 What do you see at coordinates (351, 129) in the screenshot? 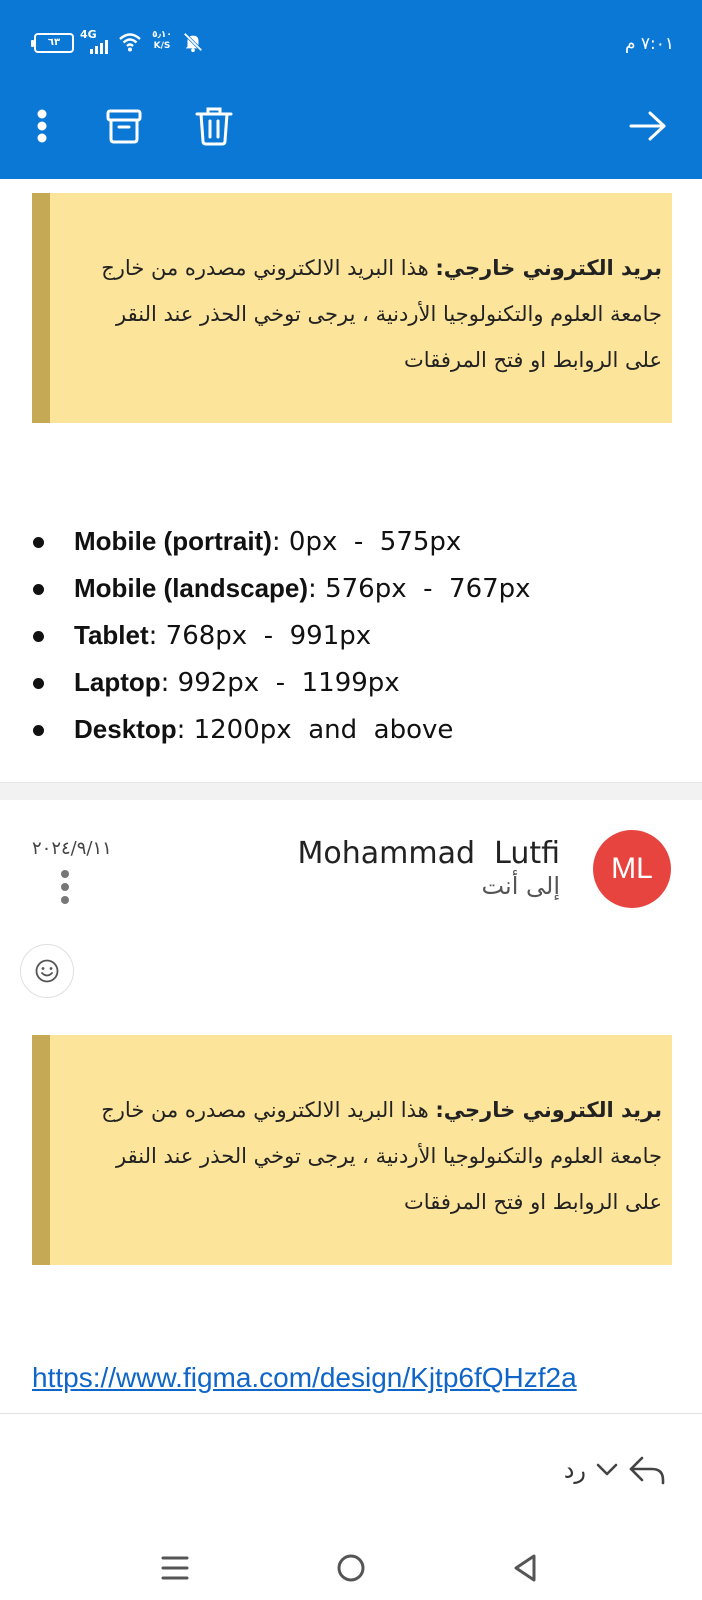
I see `message-toolbar` at bounding box center [351, 129].